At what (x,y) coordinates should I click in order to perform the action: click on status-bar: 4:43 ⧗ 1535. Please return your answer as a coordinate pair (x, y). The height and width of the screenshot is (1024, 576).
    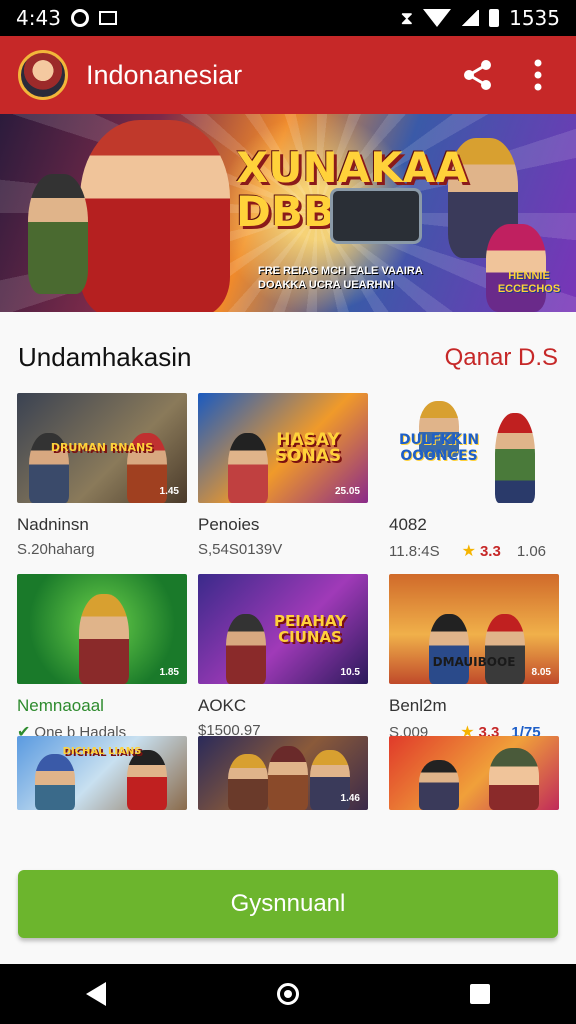
    Looking at the image, I should click on (288, 18).